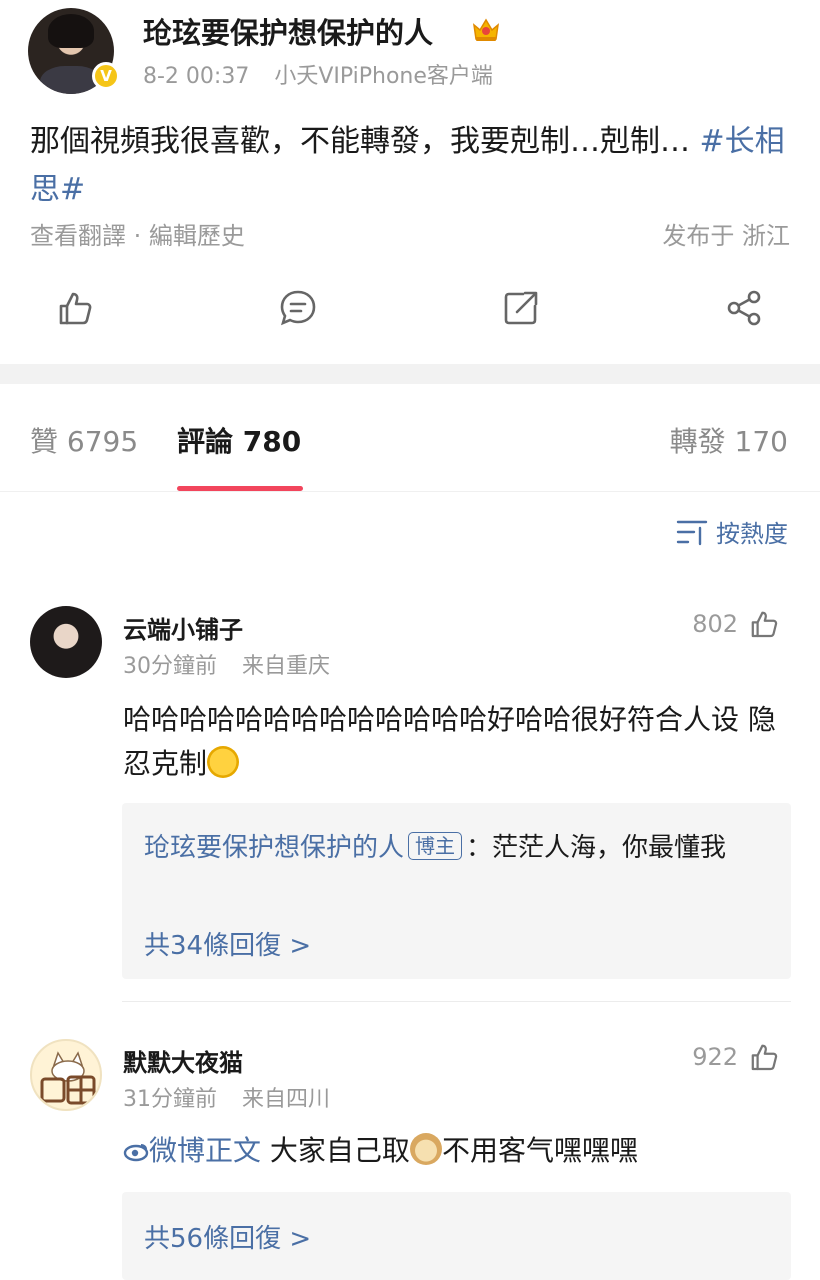 The width and height of the screenshot is (820, 1280). Describe the element at coordinates (183, 627) in the screenshot. I see `commenter-name: 云端小铺子` at that location.